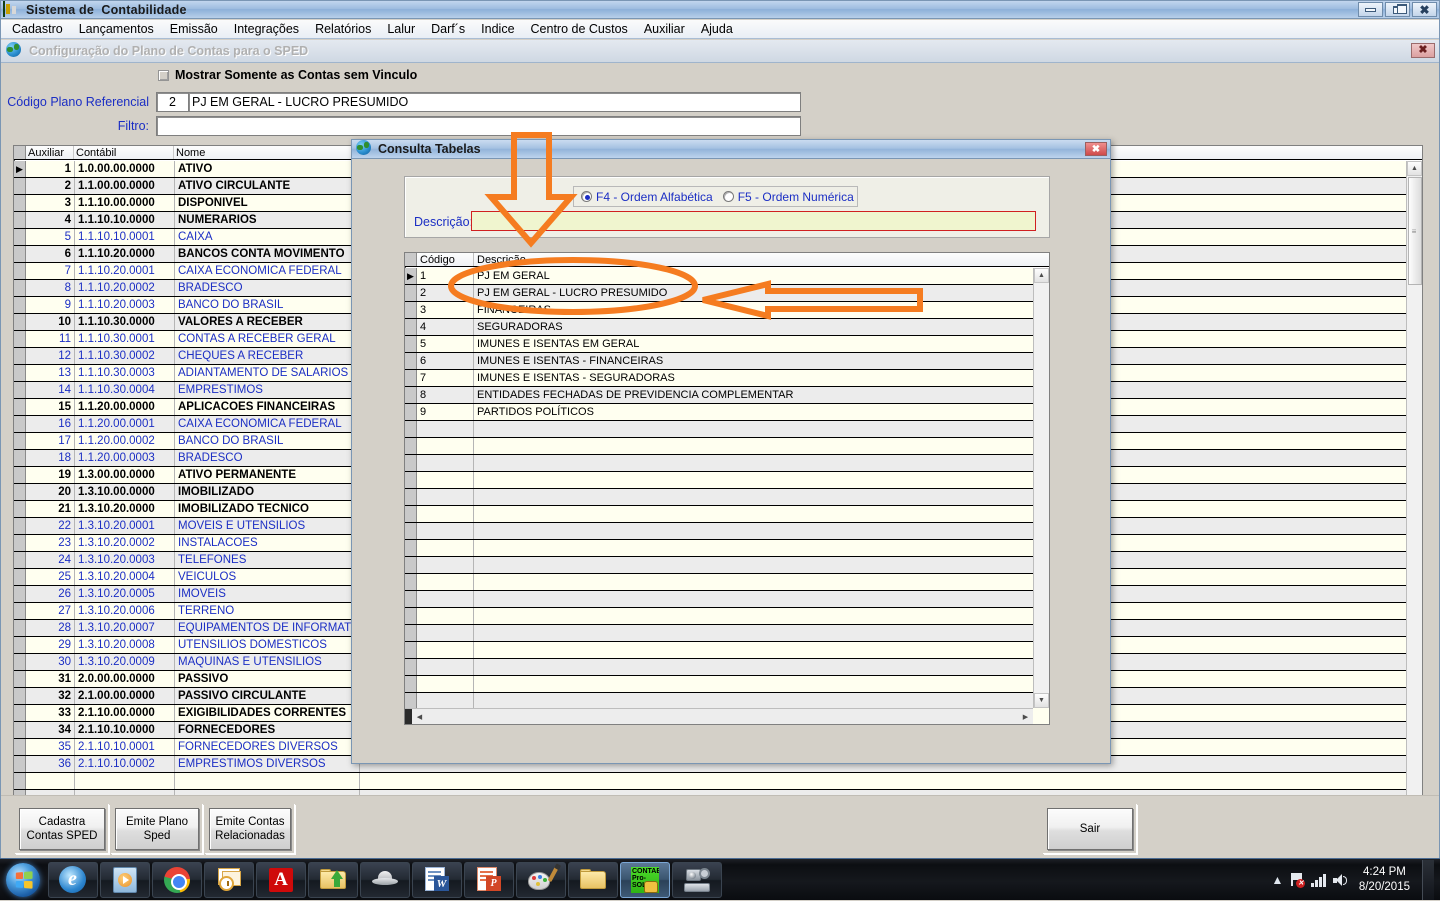  What do you see at coordinates (1298, 880) in the screenshot?
I see `network-status-icon: ✕` at bounding box center [1298, 880].